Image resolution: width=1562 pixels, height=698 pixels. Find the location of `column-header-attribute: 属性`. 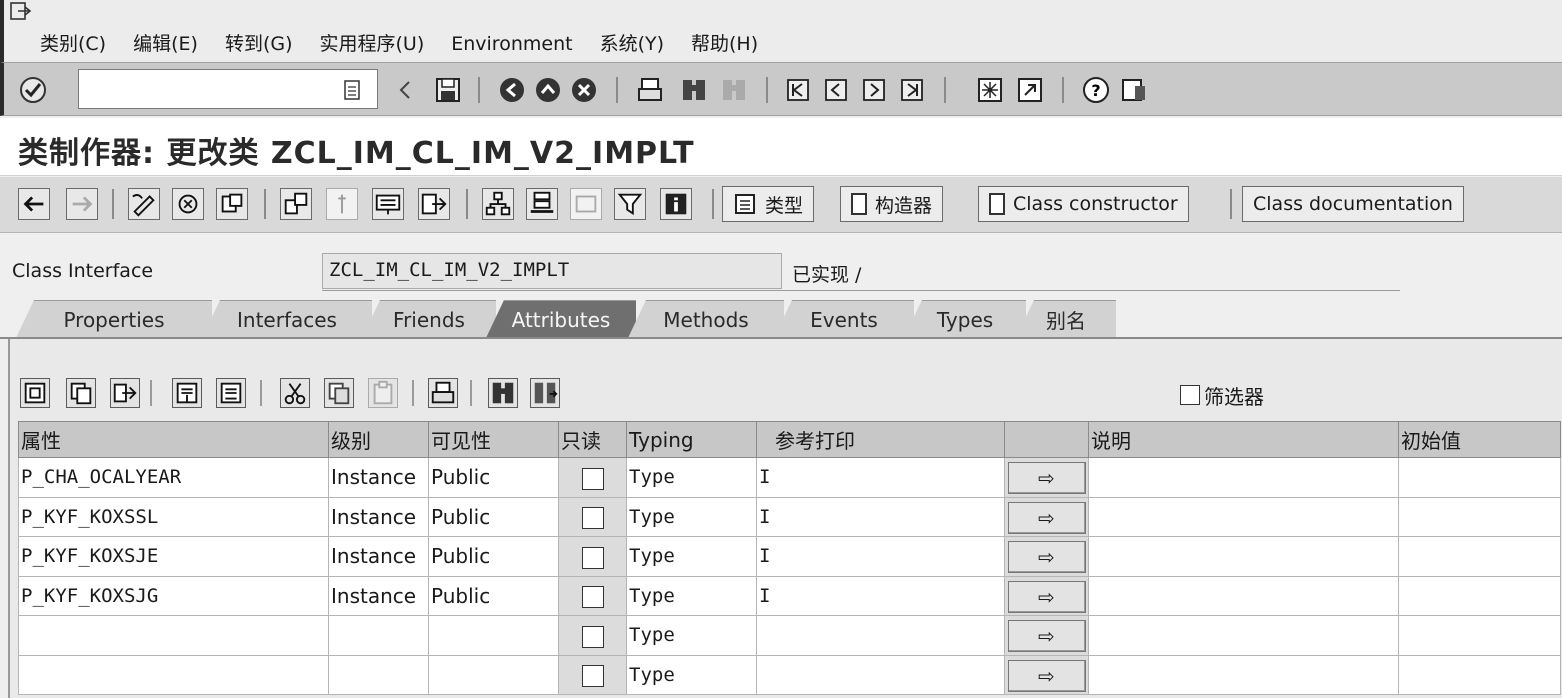

column-header-attribute: 属性 is located at coordinates (173, 439).